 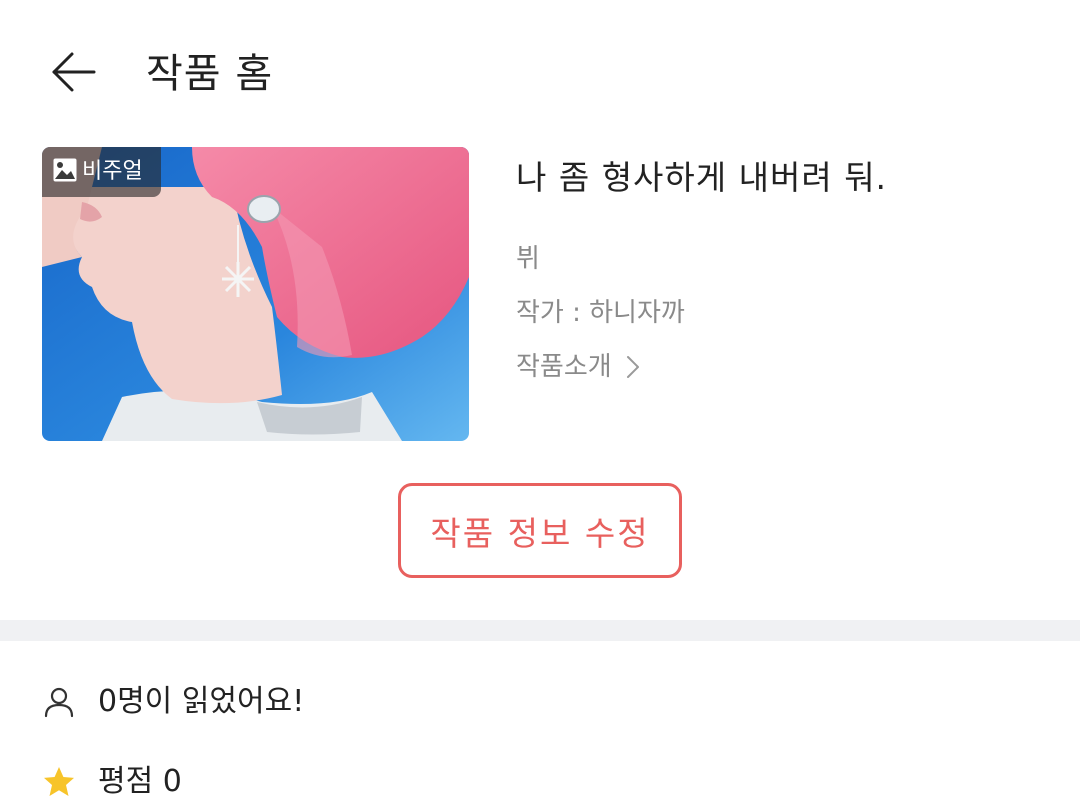 I want to click on work-intro-link: 작품소개, so click(x=578, y=367).